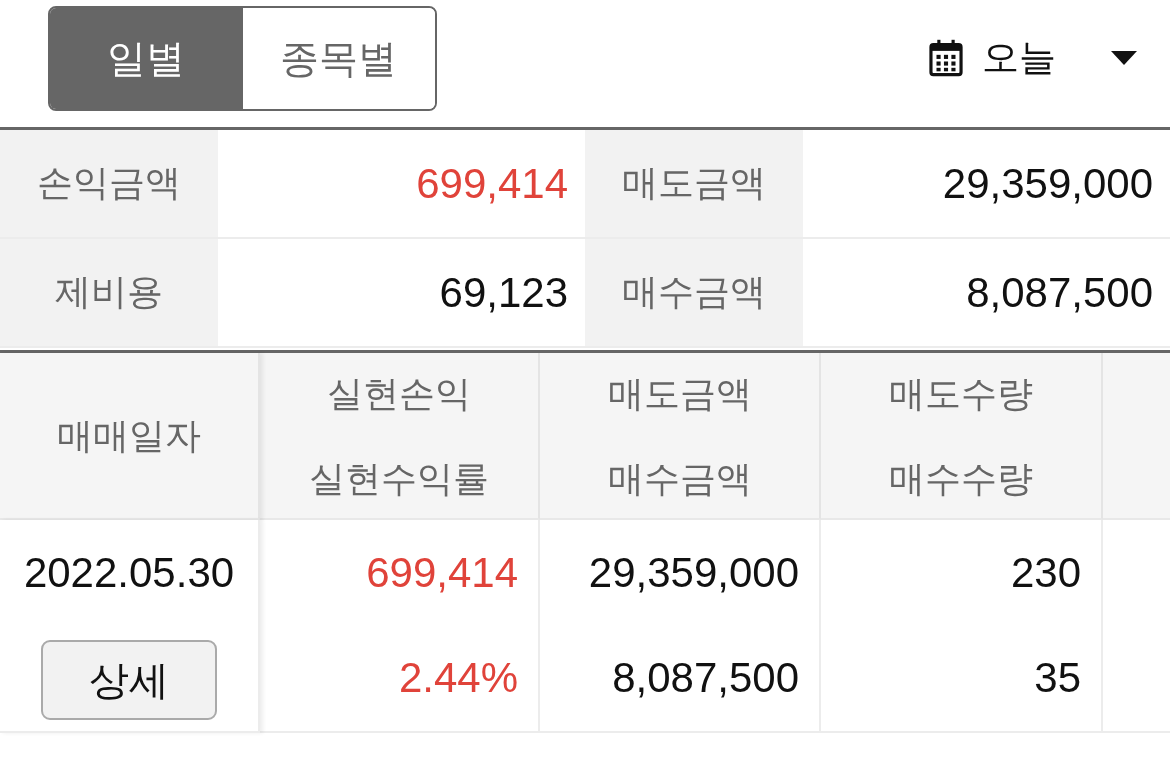  Describe the element at coordinates (986, 183) in the screenshot. I see `summary-value: 29,359,000` at that location.